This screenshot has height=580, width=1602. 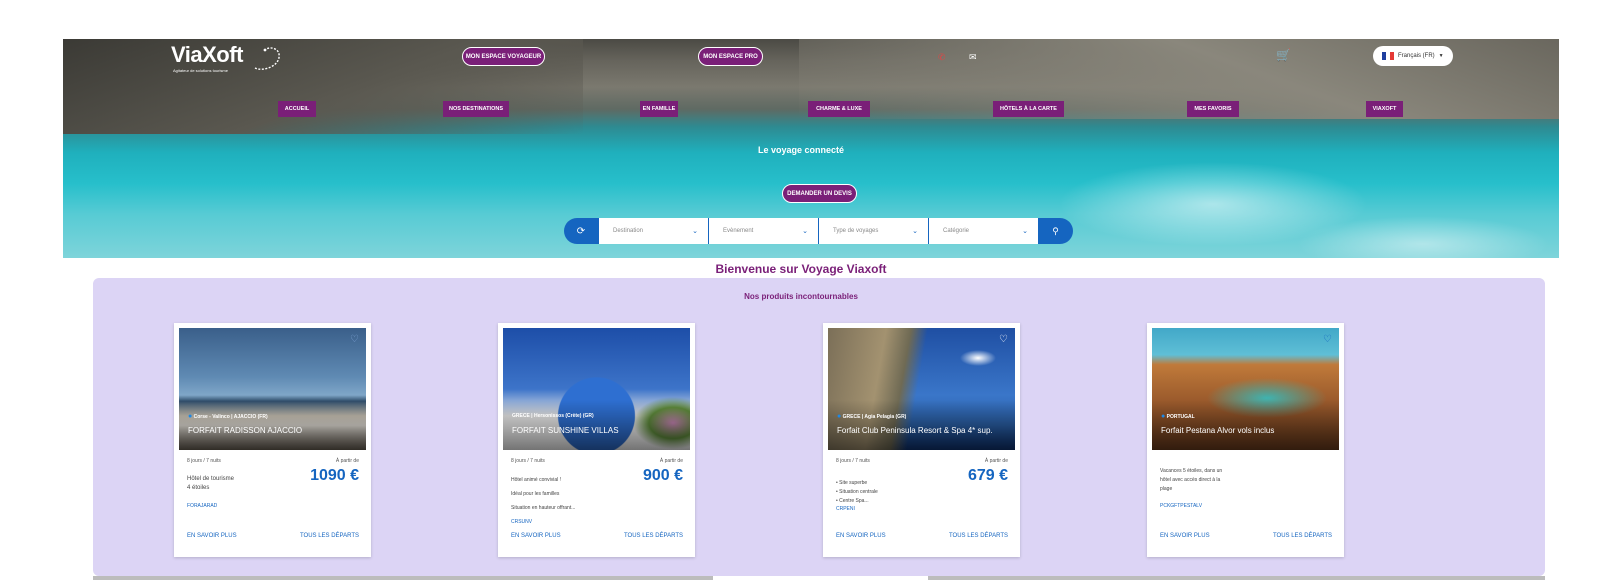 What do you see at coordinates (200, 70) in the screenshot?
I see `logo-tagline: Agitateur de solutions tourisme` at bounding box center [200, 70].